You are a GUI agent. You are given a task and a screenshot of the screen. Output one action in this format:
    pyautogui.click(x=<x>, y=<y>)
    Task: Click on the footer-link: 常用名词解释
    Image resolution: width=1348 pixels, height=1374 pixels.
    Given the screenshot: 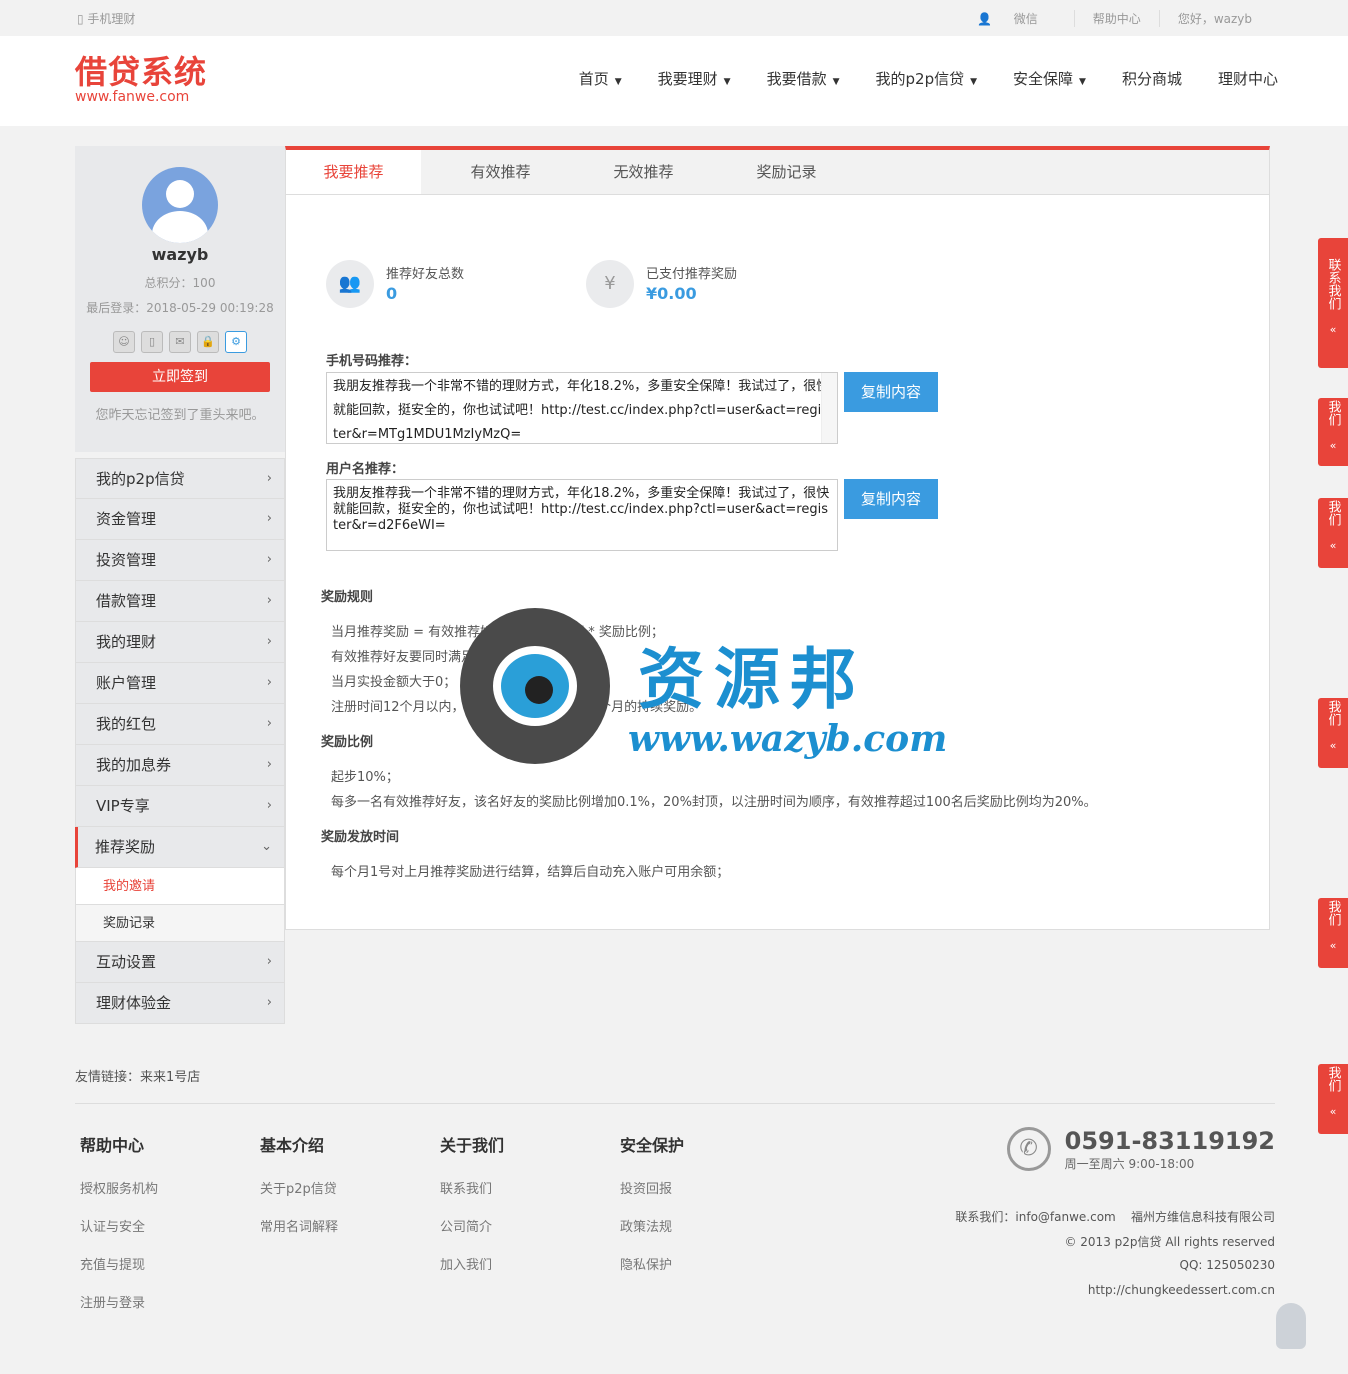 What is the action you would take?
    pyautogui.click(x=299, y=1225)
    